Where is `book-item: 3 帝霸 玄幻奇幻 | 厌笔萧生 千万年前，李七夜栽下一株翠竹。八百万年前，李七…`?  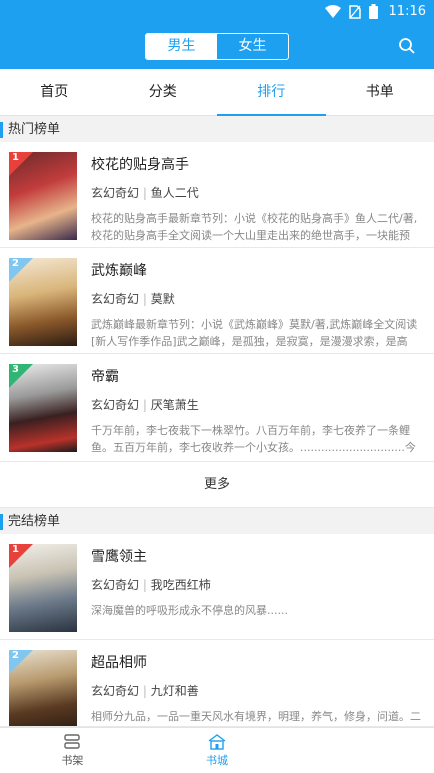 book-item: 3 帝霸 玄幻奇幻 | 厌笔萧生 千万年前，李七夜栽下一株翠竹。八百万年前，李七… is located at coordinates (217, 408).